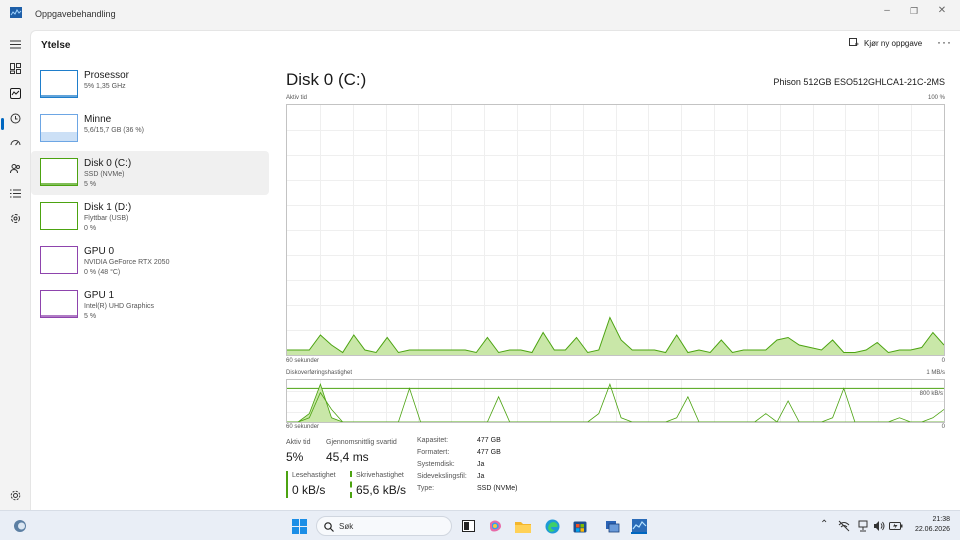 The image size is (960, 540). What do you see at coordinates (492, 479) in the screenshot?
I see `property-row: Sidevekslingsfil: Ja` at bounding box center [492, 479].